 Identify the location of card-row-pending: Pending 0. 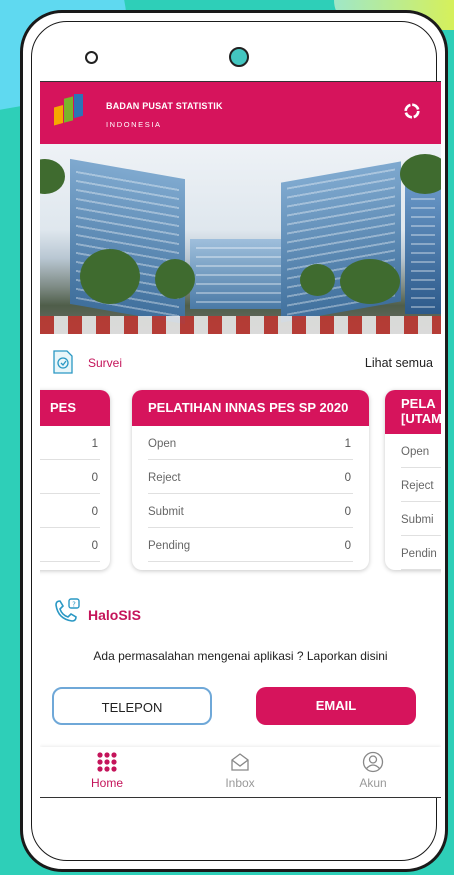
(250, 545).